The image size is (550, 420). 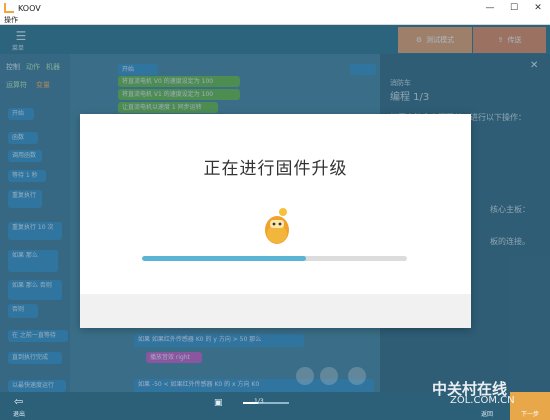 I want to click on dialog-footer, so click(x=275, y=311).